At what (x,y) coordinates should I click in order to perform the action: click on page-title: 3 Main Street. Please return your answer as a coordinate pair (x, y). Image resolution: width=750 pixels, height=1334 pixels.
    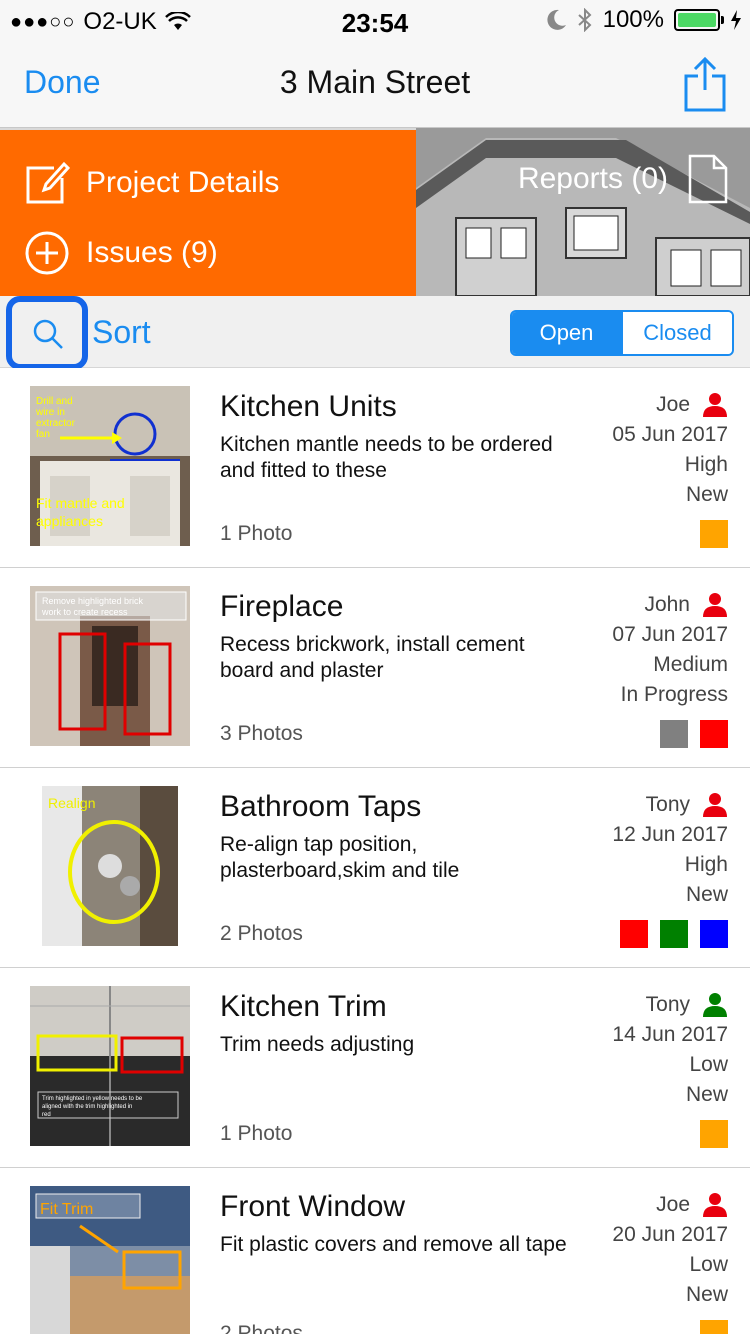
    Looking at the image, I should click on (375, 82).